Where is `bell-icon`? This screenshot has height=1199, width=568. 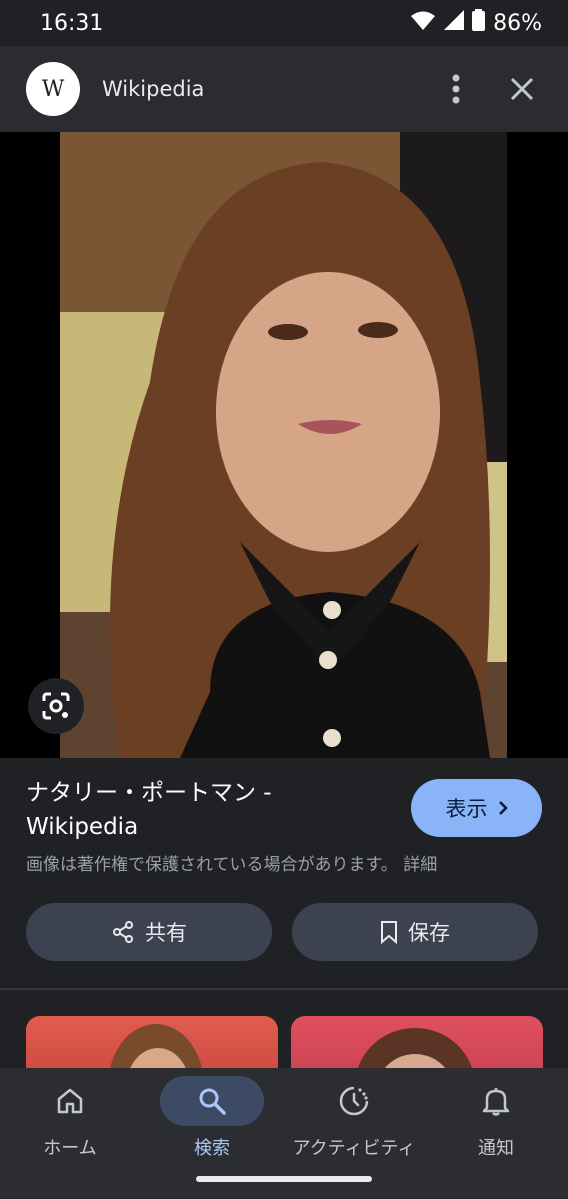 bell-icon is located at coordinates (496, 1102).